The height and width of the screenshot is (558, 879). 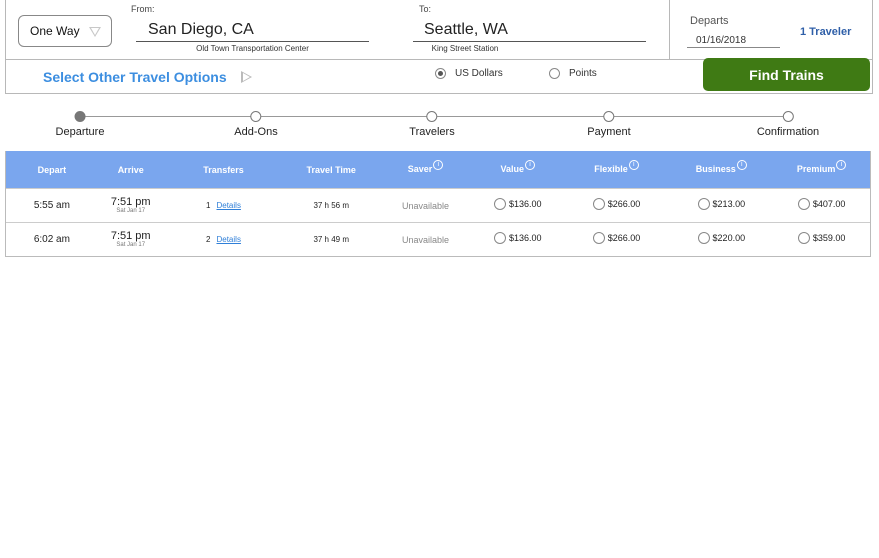 What do you see at coordinates (331, 205) in the screenshot?
I see `travel-time: 37 h 56 m` at bounding box center [331, 205].